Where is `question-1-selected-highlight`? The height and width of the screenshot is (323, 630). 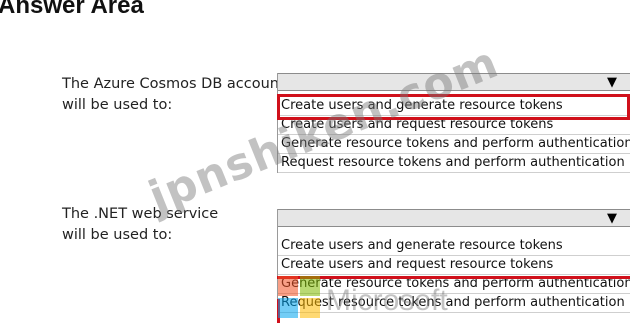
question-1-selected-highlight is located at coordinates (453, 107).